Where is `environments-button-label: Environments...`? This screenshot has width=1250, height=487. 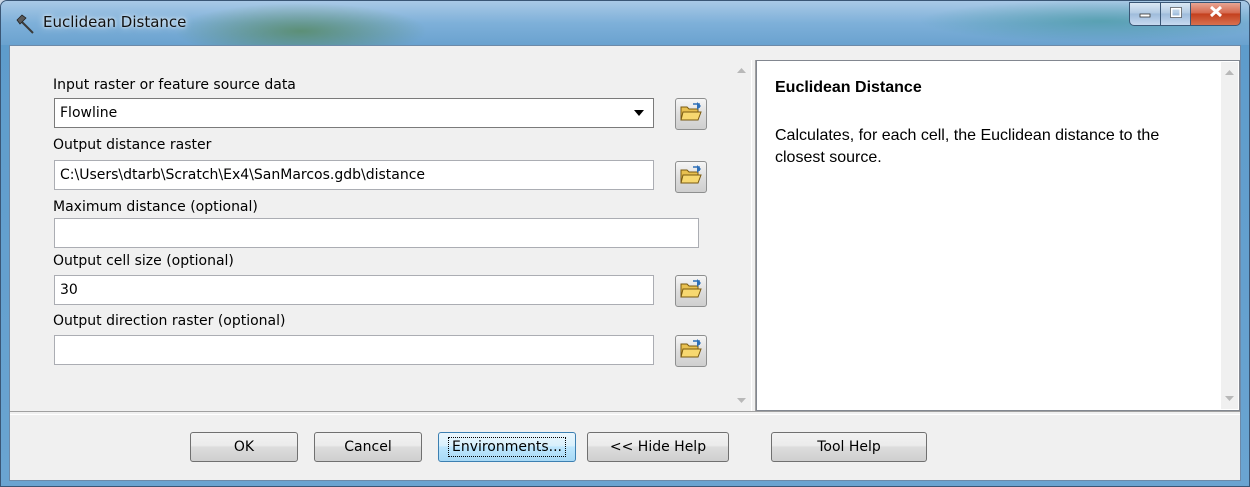 environments-button-label: Environments... is located at coordinates (507, 447).